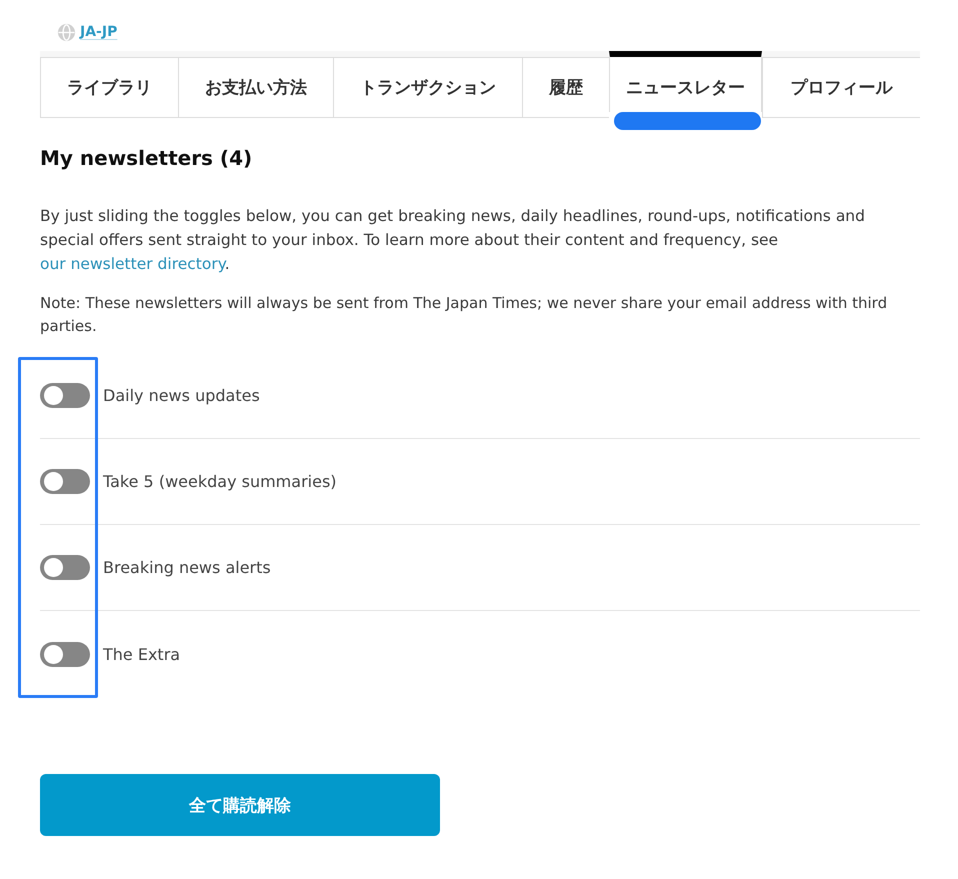 The image size is (958, 879). Describe the element at coordinates (141, 654) in the screenshot. I see `newsletter-label: The Extra` at that location.